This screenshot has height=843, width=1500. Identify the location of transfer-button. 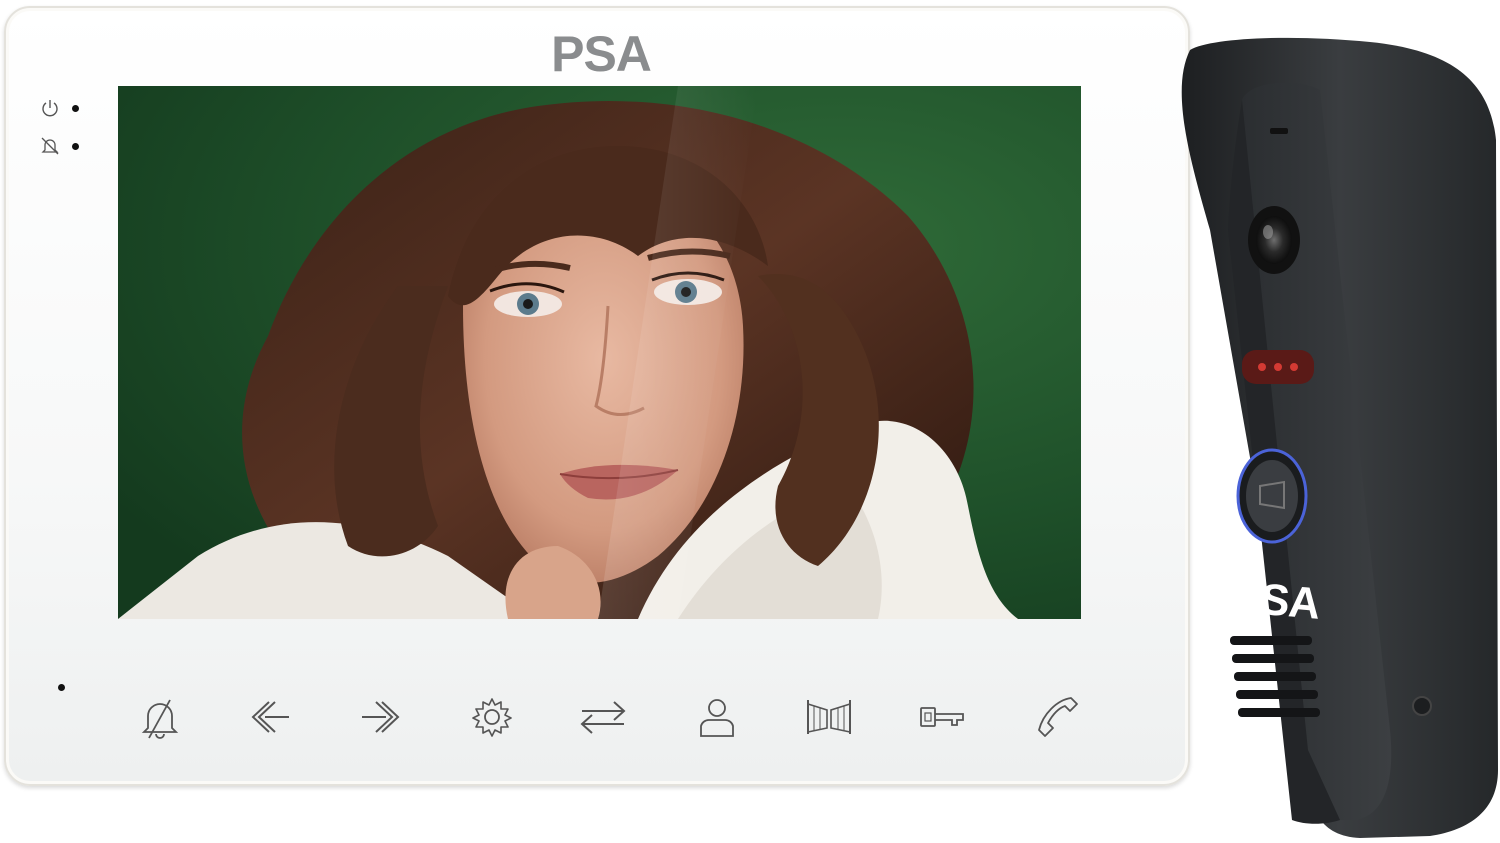
(603, 717).